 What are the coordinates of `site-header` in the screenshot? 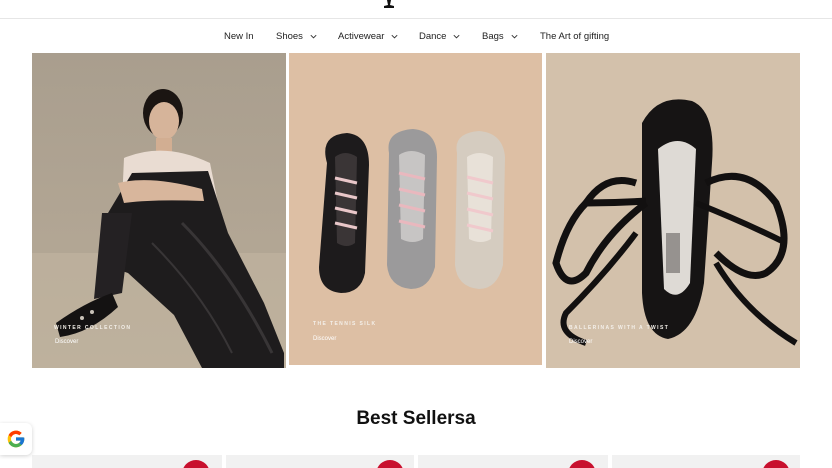 It's located at (416, 9).